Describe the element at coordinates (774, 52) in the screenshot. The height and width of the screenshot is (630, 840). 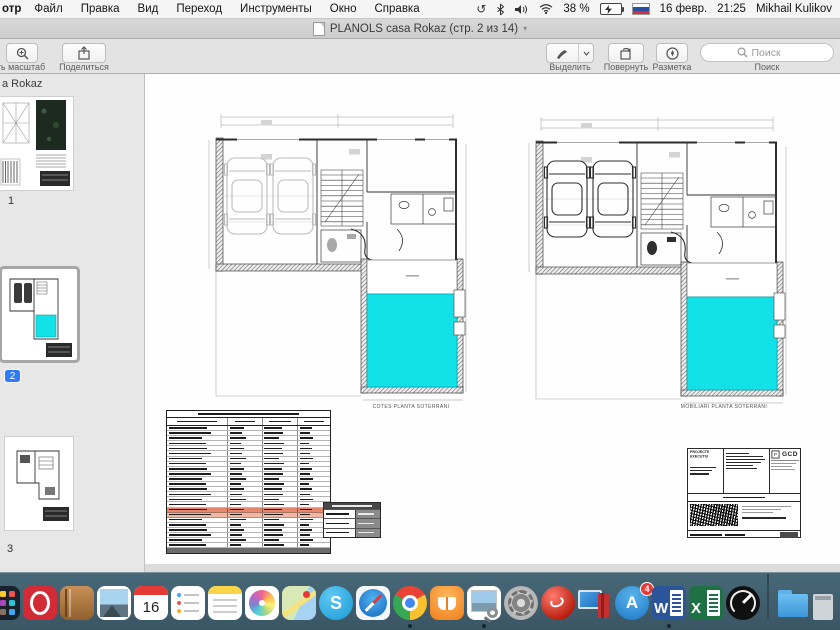
I see `search-input` at that location.